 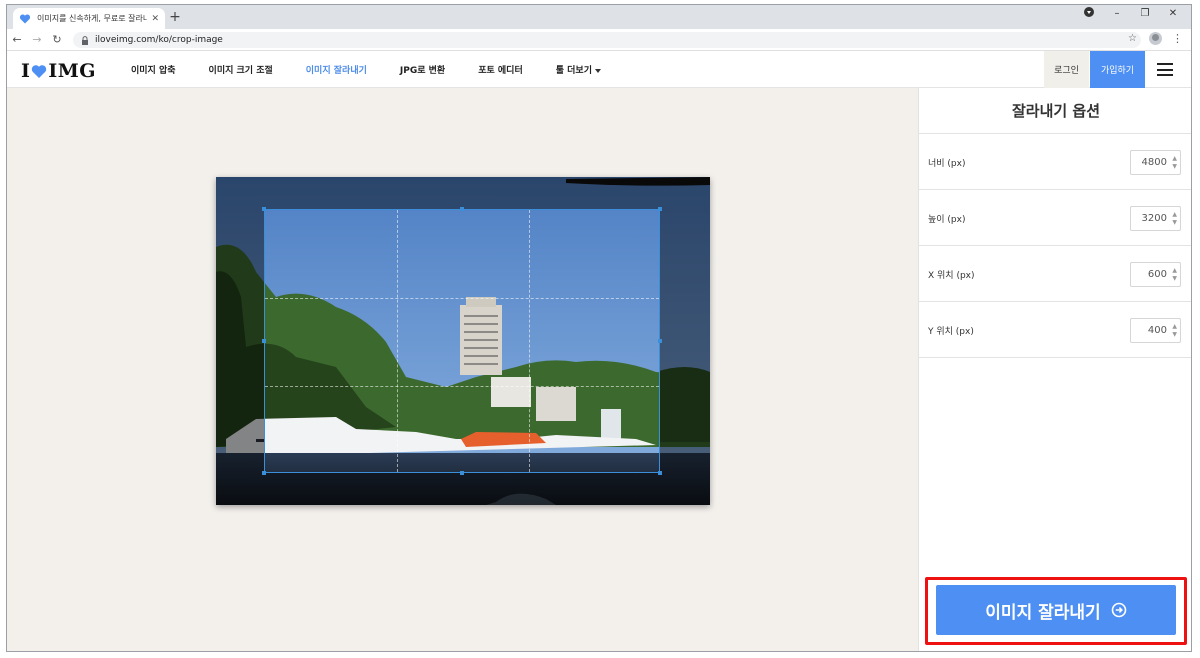 What do you see at coordinates (175, 17) in the screenshot?
I see `new-tab-button: +` at bounding box center [175, 17].